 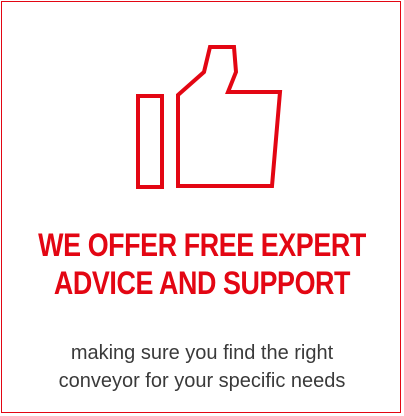 I want to click on headline-line-2: ADVICE AND SUPPORT, so click(x=202, y=283).